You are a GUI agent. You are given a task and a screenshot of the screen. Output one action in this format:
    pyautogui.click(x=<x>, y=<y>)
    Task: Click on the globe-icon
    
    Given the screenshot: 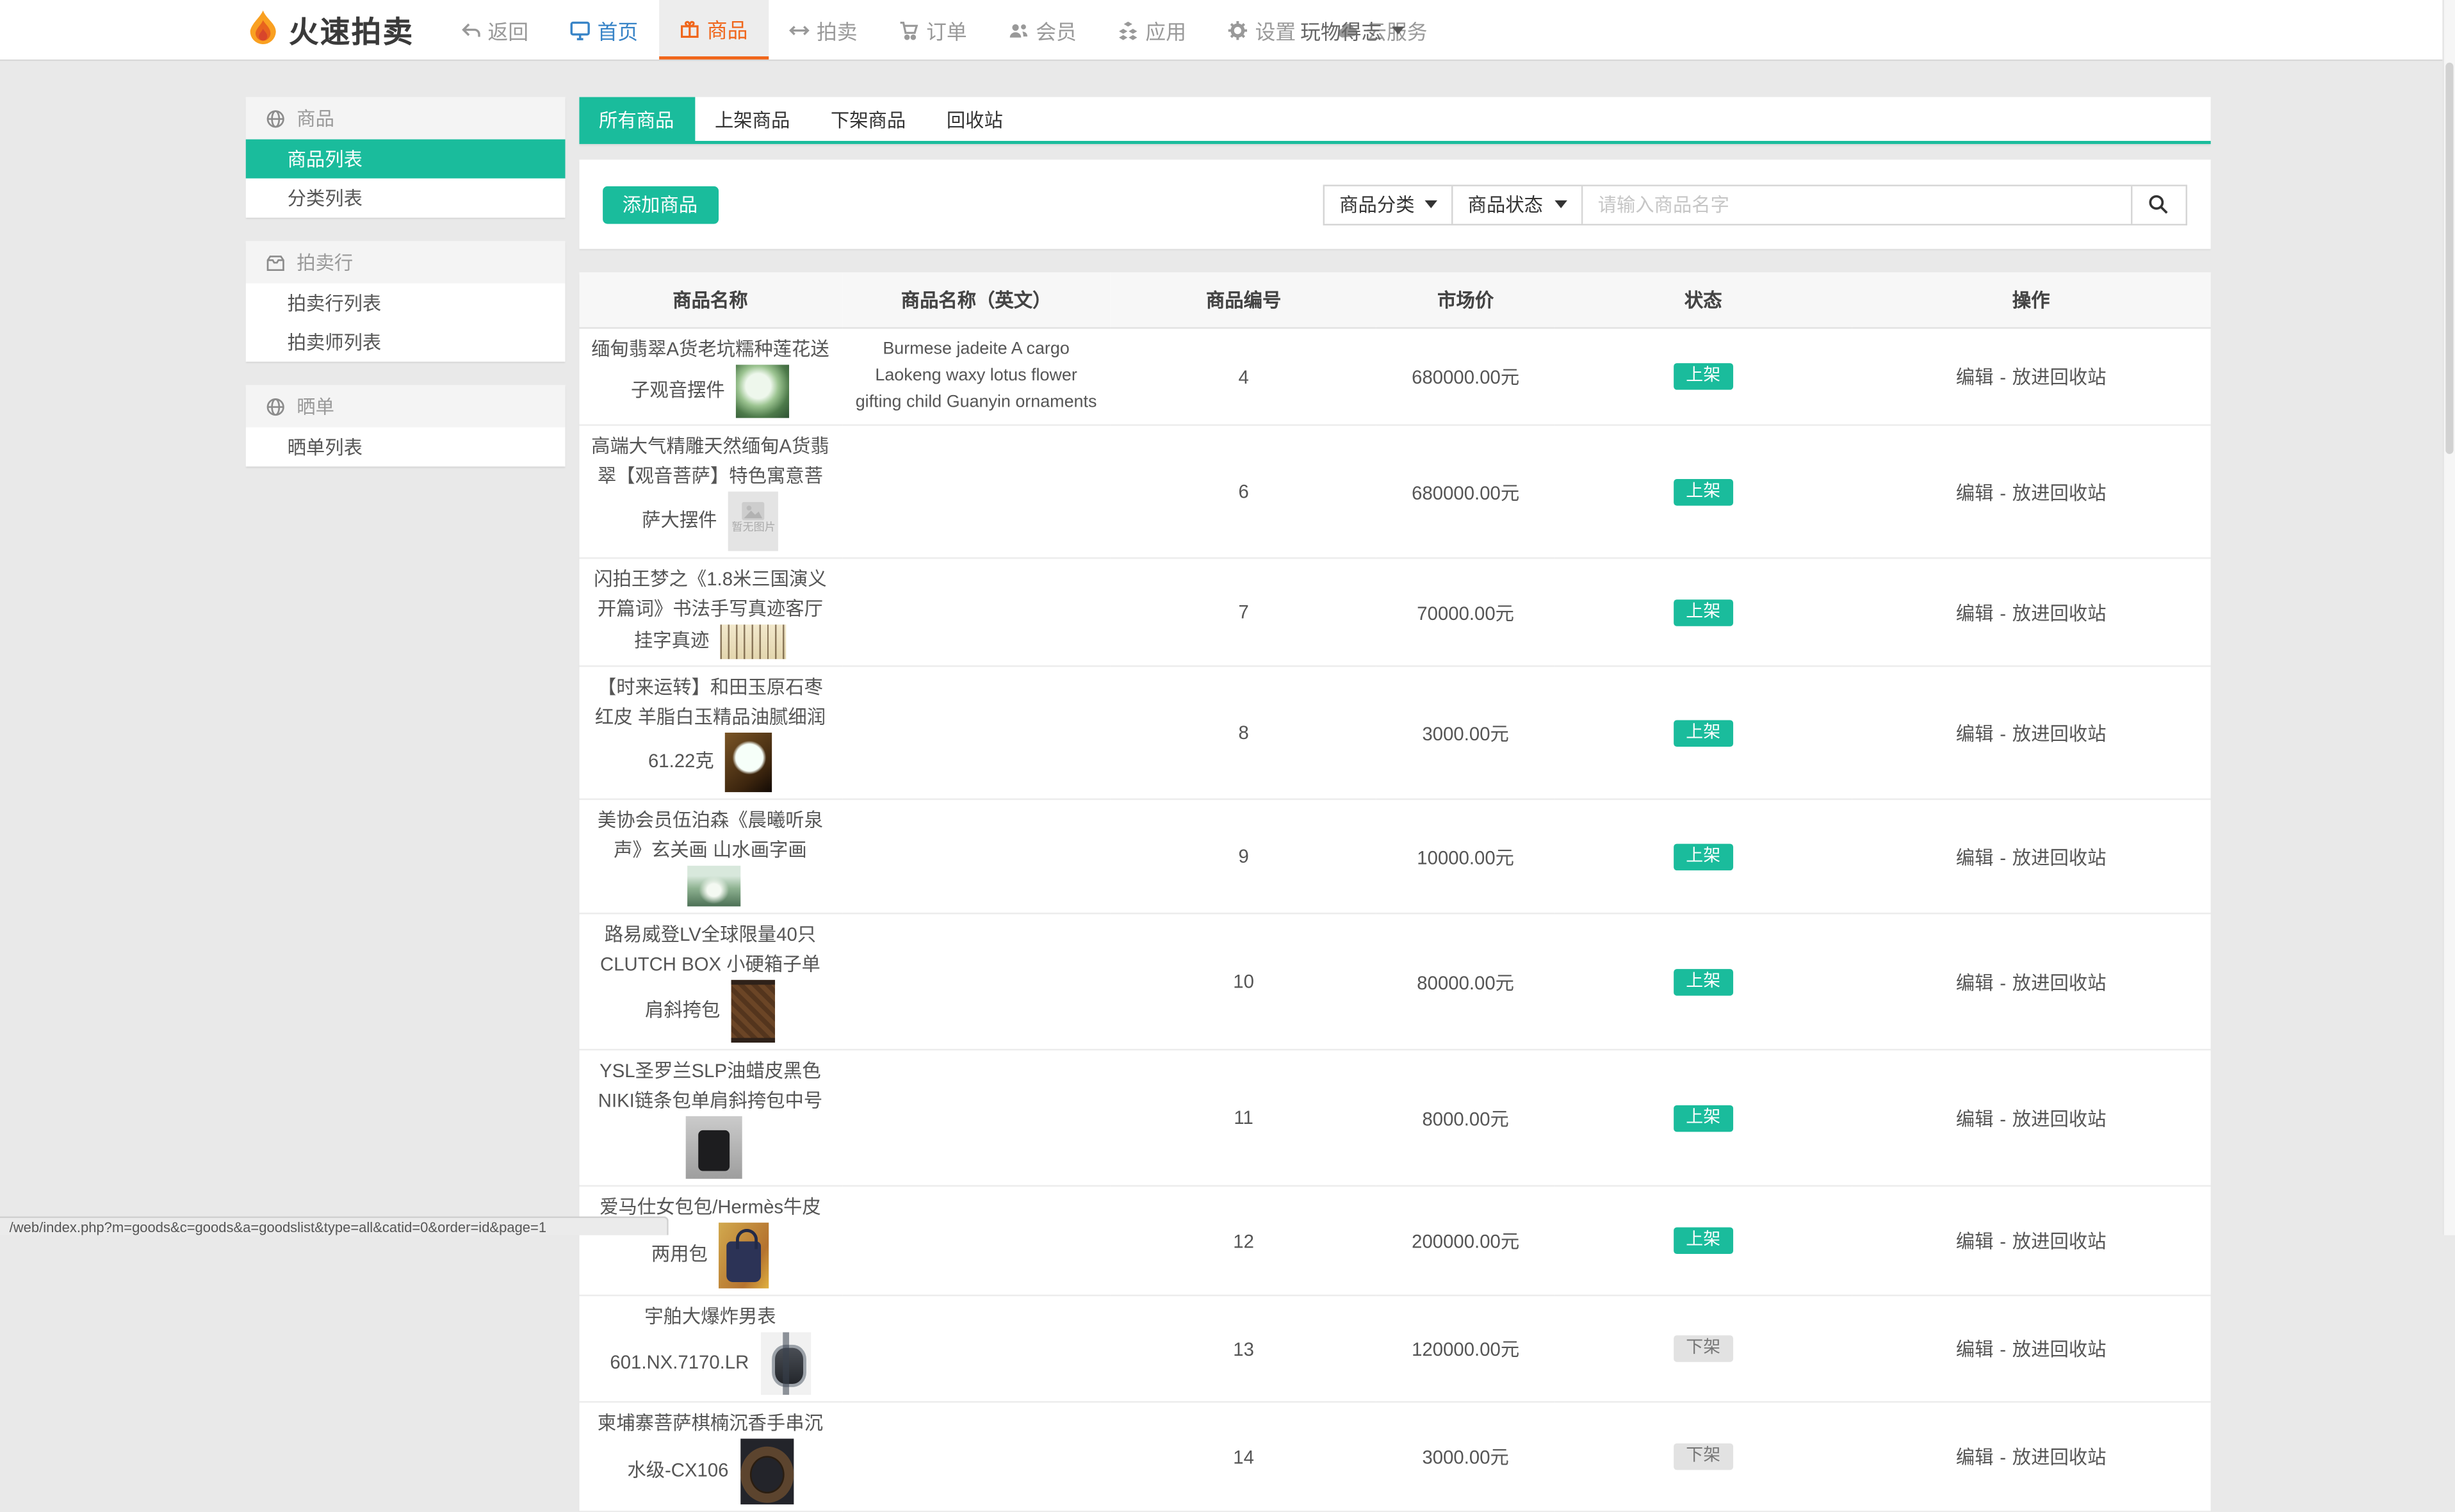 What is the action you would take?
    pyautogui.click(x=275, y=118)
    